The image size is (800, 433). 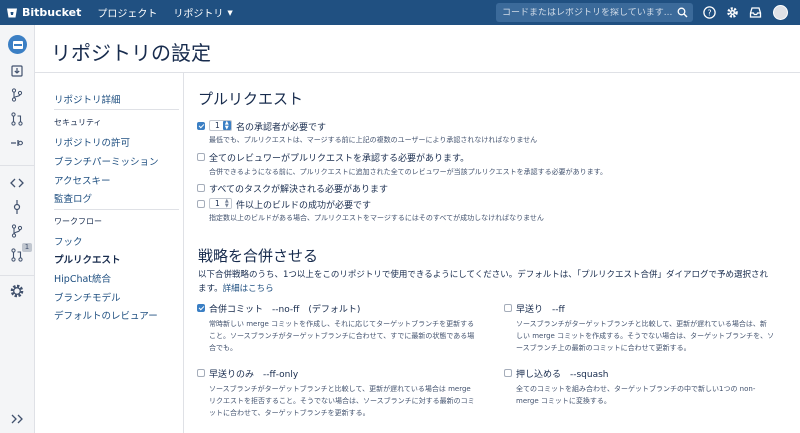 I want to click on search-box, so click(x=594, y=12).